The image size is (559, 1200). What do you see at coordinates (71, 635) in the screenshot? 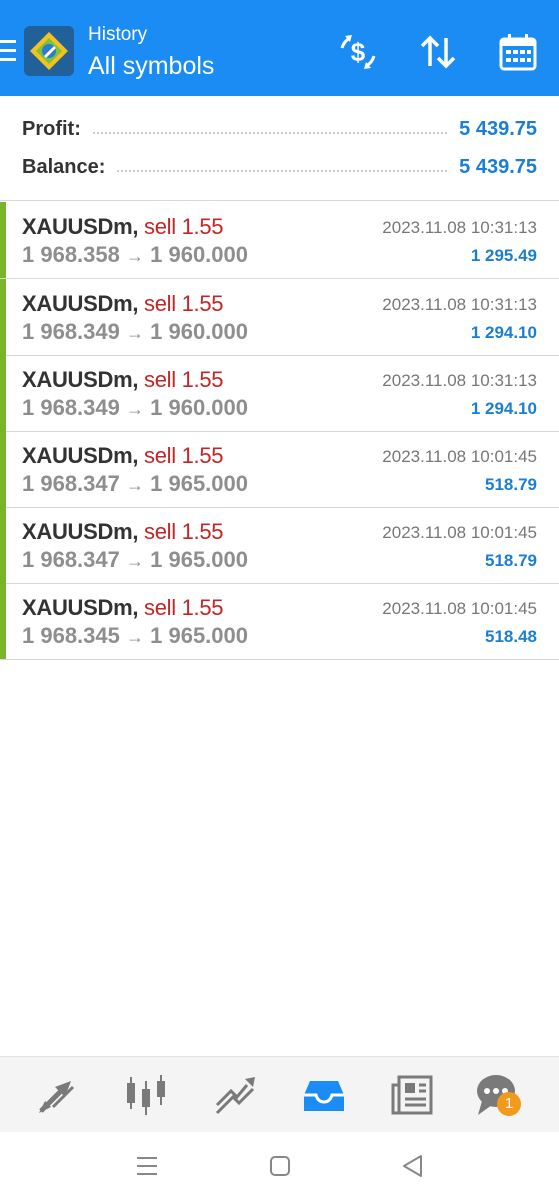
I see `trade-open-price: 1 968.345` at bounding box center [71, 635].